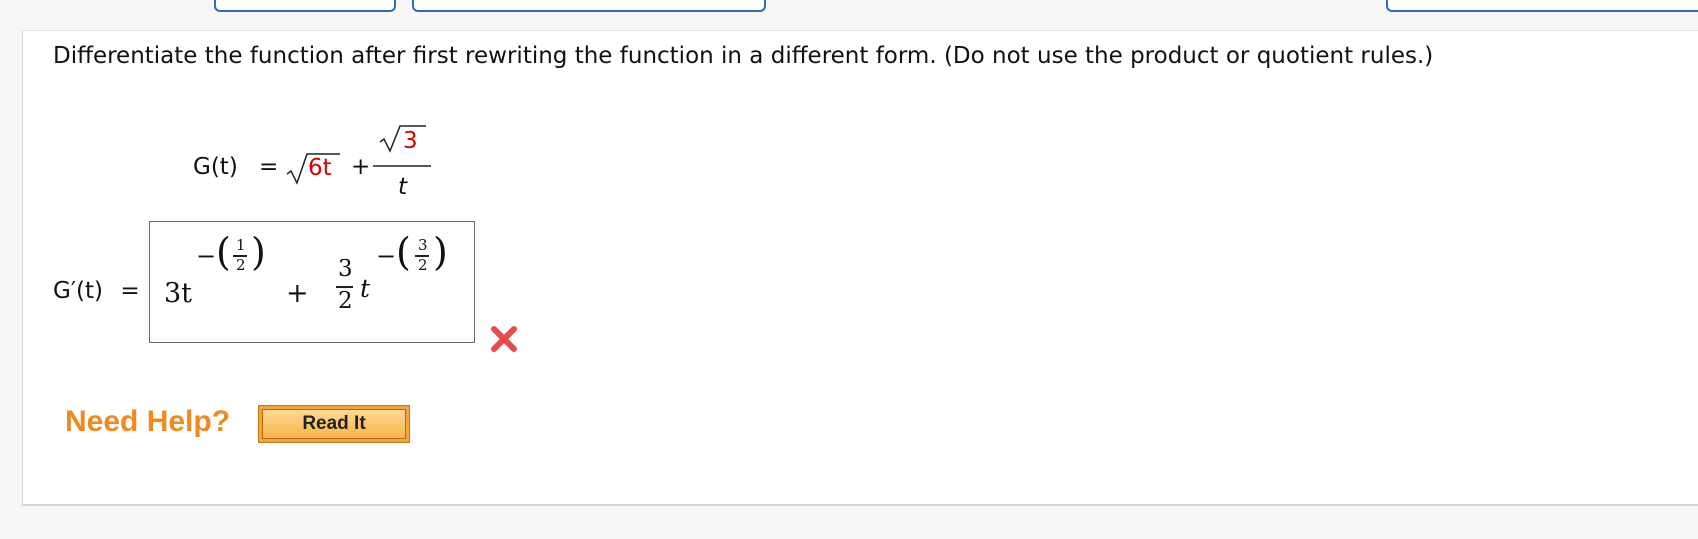 The image size is (1698, 539). Describe the element at coordinates (403, 252) in the screenshot. I see `term2-paren-open: (` at that location.